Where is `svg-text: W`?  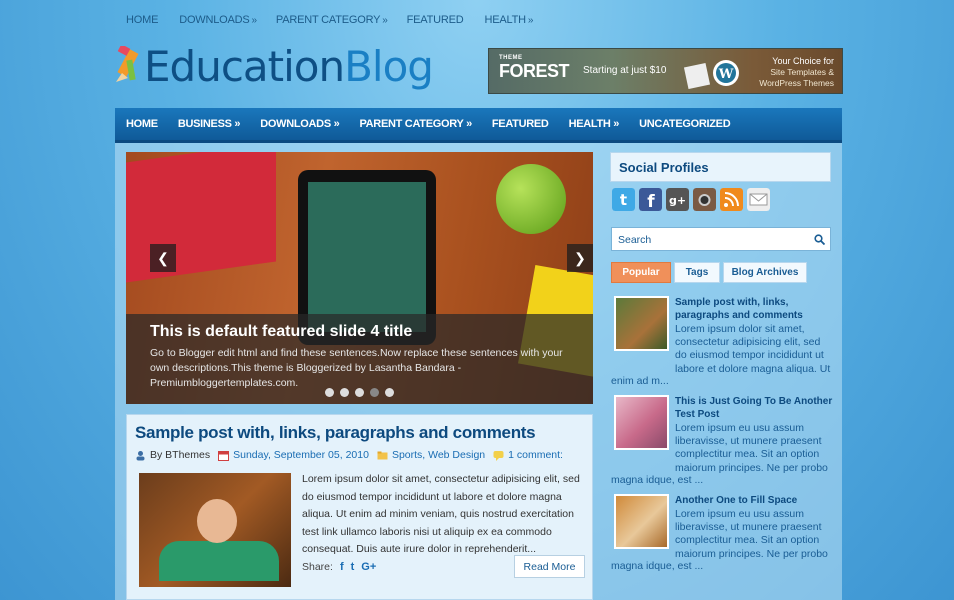 svg-text: W is located at coordinates (726, 74).